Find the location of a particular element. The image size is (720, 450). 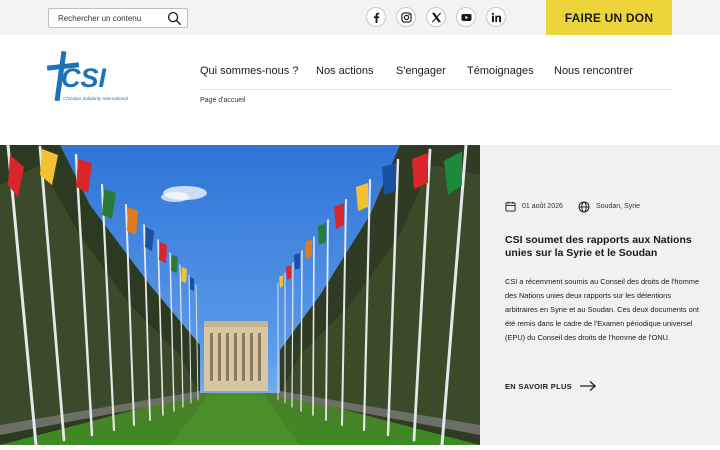

facebook-link is located at coordinates (376, 17).